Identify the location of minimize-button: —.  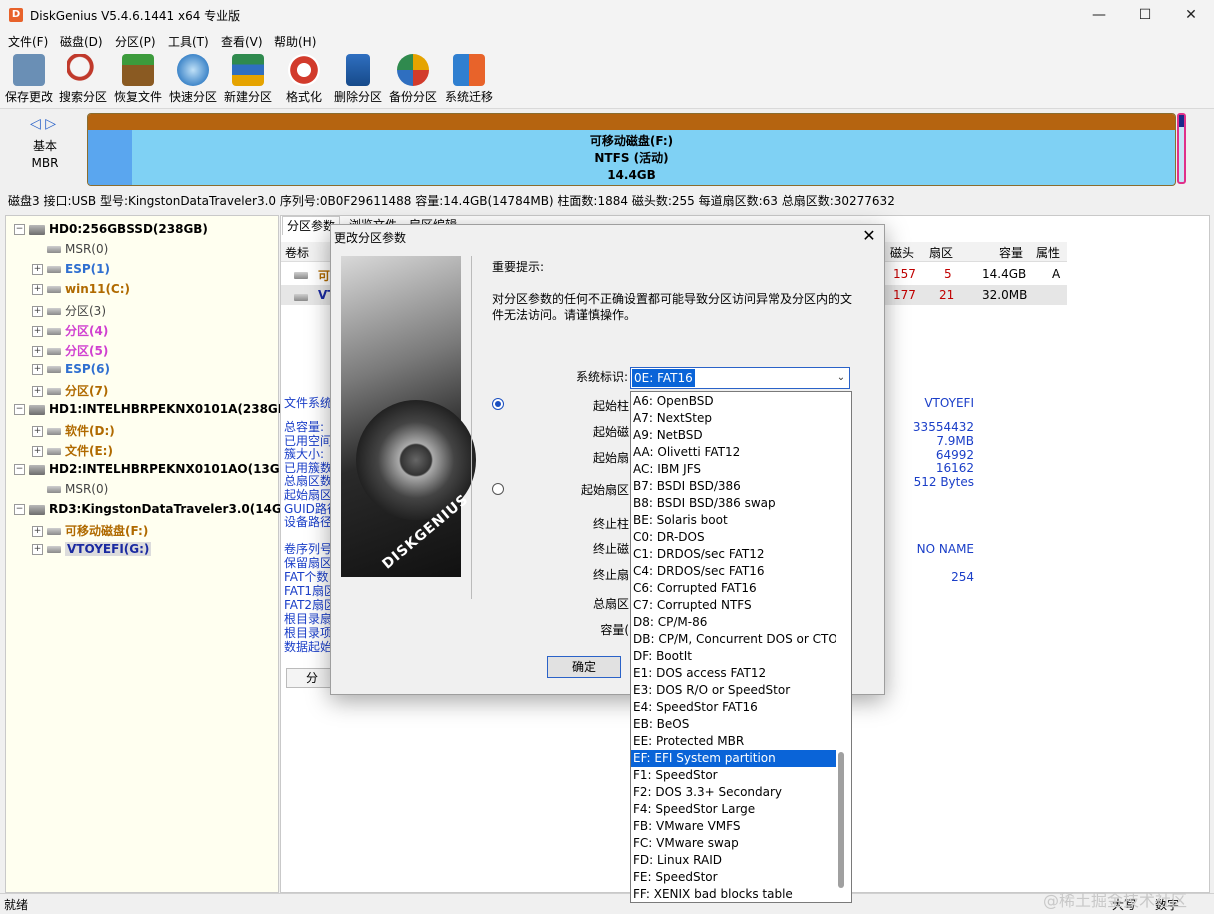
(1099, 15).